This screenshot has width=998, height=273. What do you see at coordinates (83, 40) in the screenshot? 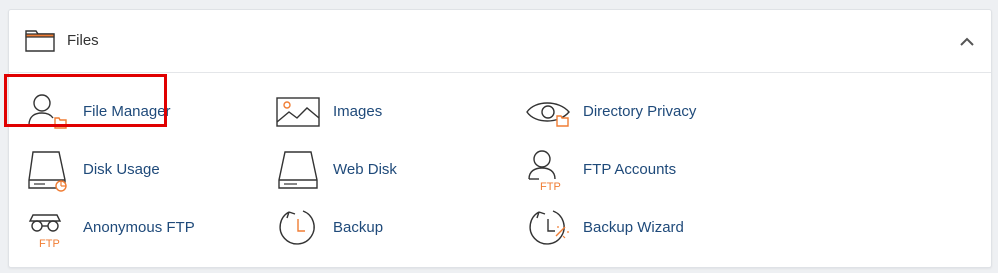
I see `section-title: Files` at bounding box center [83, 40].